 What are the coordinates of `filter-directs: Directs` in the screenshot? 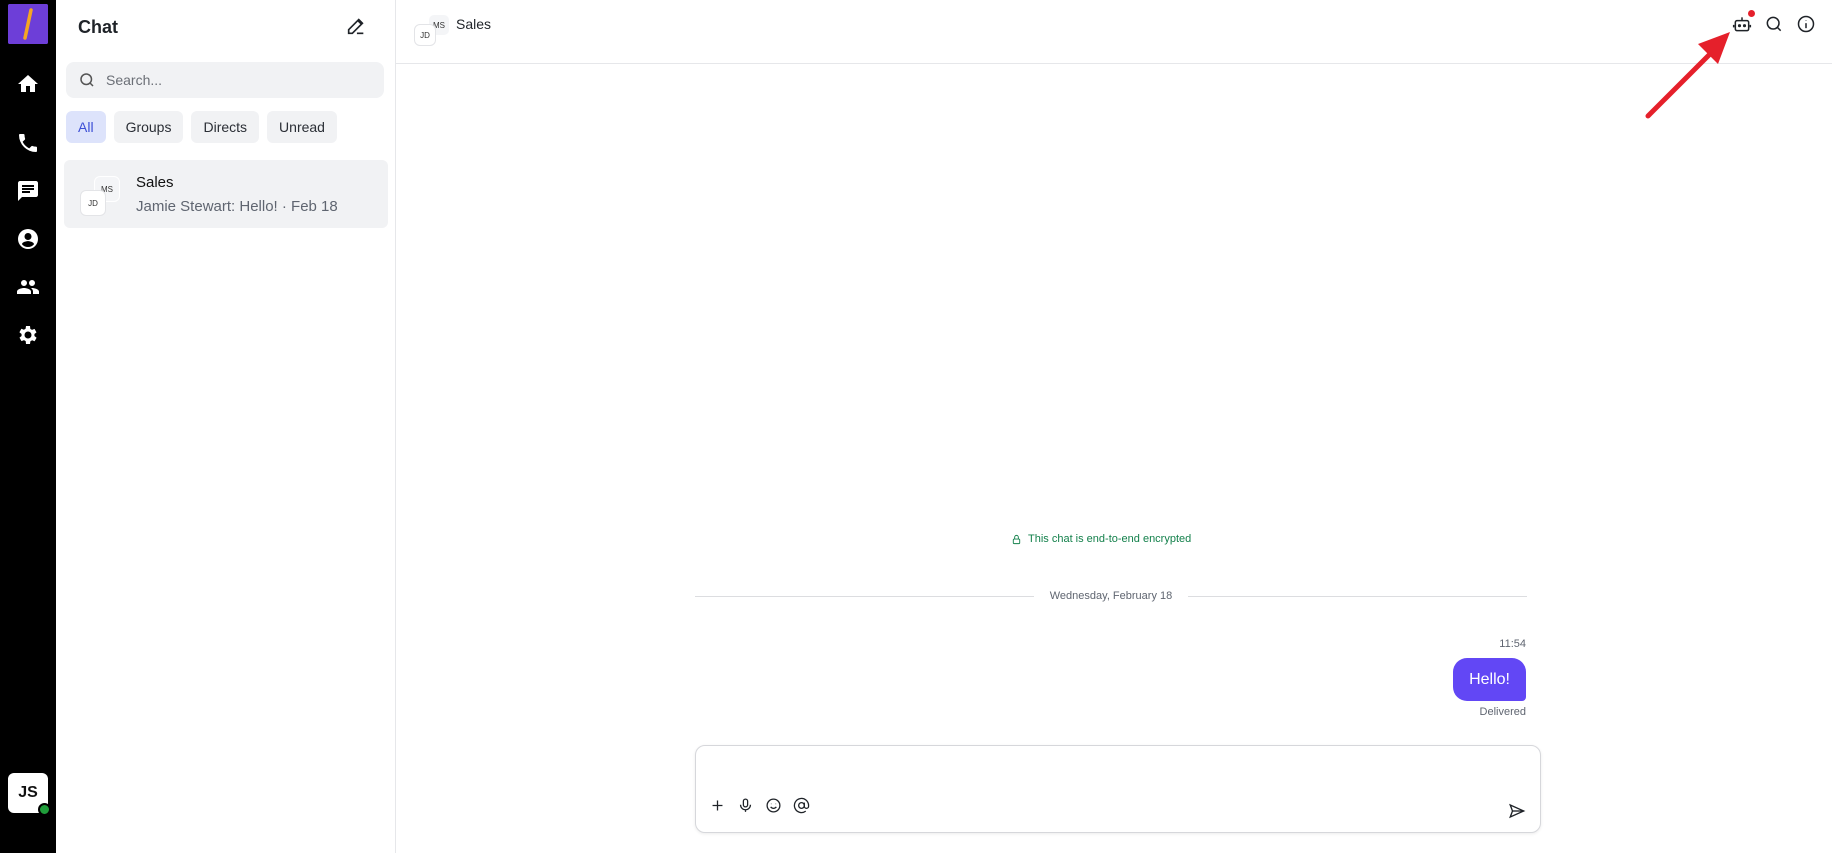 It's located at (225, 127).